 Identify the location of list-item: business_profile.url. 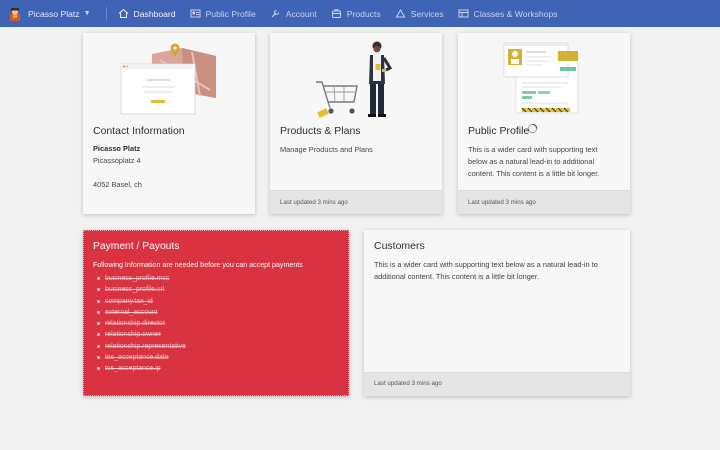
(141, 289).